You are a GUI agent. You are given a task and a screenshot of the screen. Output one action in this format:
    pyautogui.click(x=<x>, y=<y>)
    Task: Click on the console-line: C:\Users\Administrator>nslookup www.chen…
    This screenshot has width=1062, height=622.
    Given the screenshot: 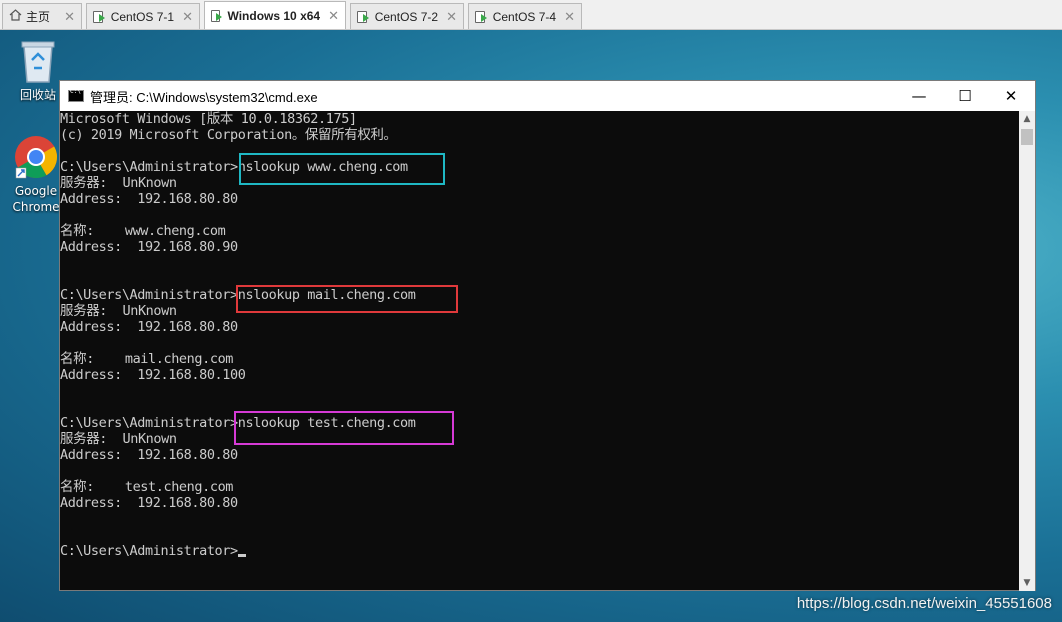 What is the action you would take?
    pyautogui.click(x=234, y=167)
    